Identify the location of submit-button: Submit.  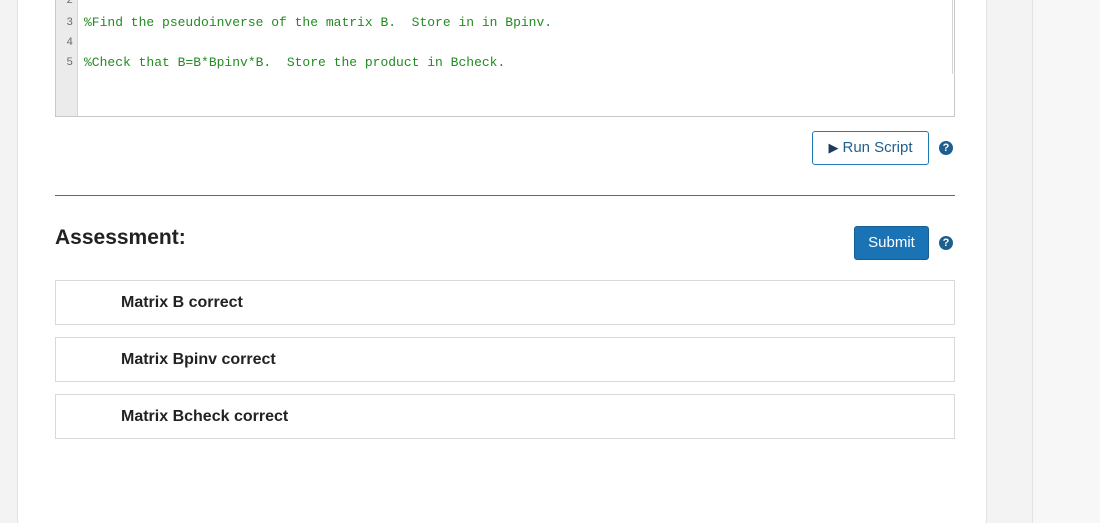
(891, 243).